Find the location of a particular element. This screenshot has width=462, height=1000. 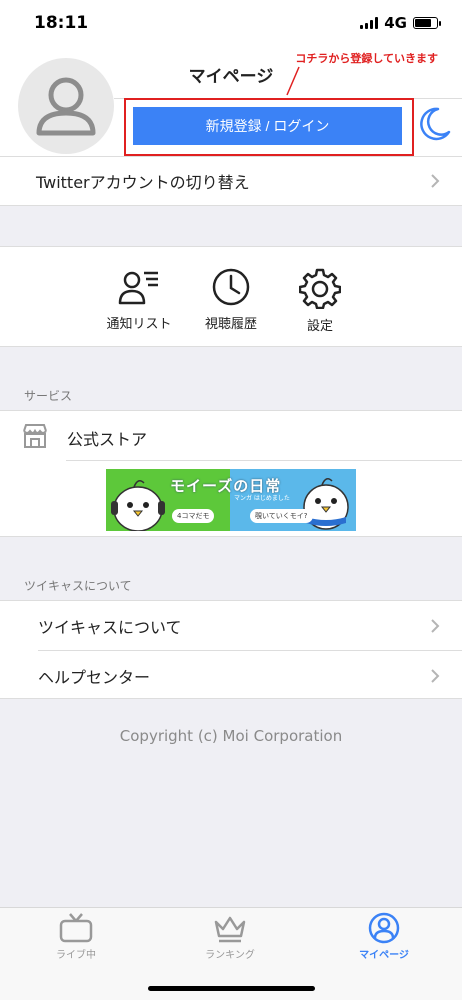

twitter-account-switch-row: Twitterアカウントの切り替え is located at coordinates (231, 181).